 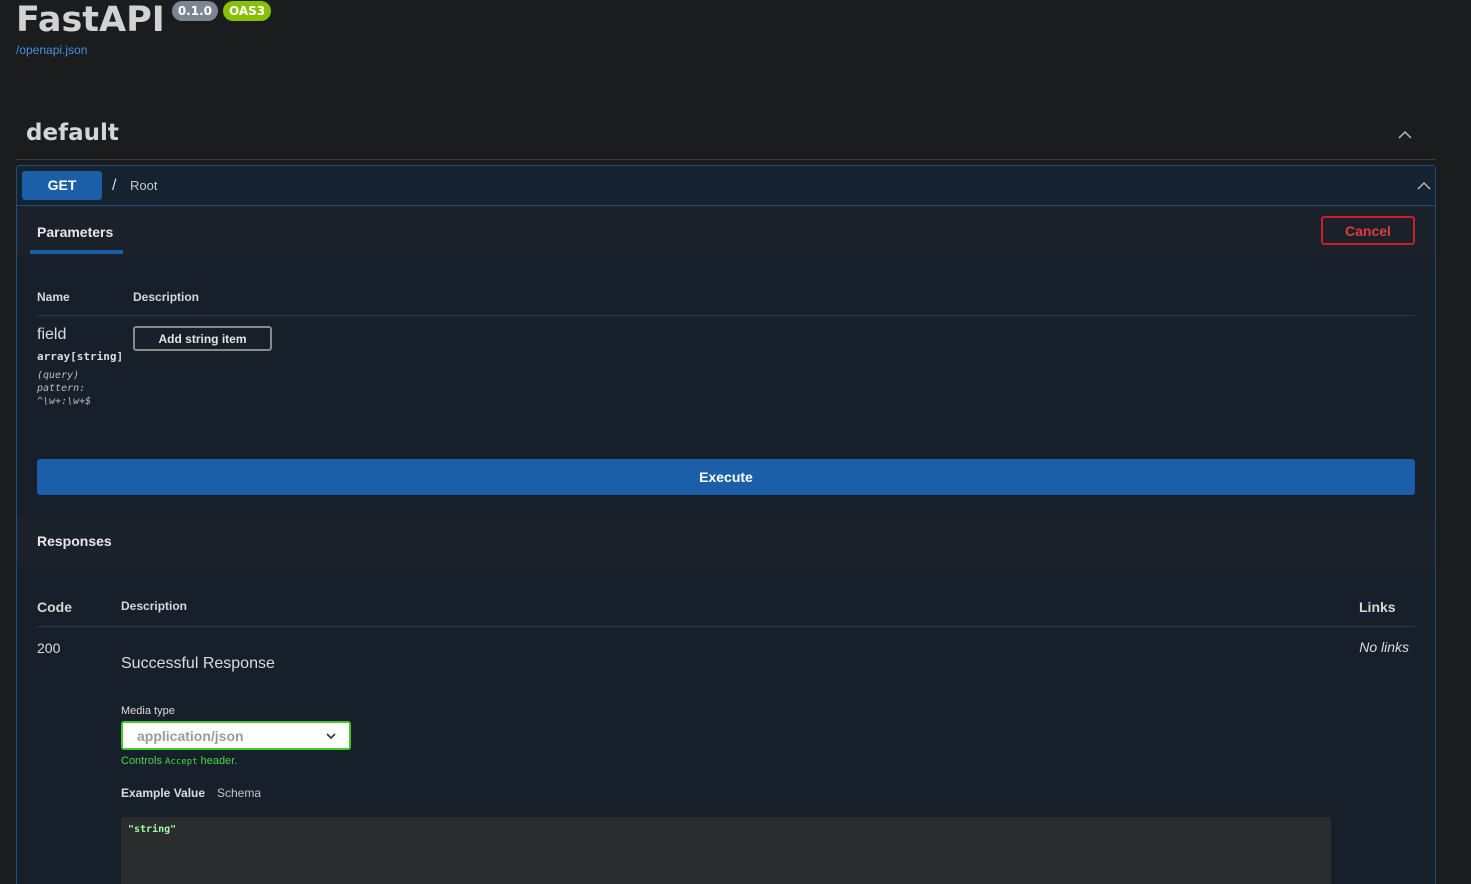 What do you see at coordinates (726, 186) in the screenshot?
I see `operation-summary: GET / Root` at bounding box center [726, 186].